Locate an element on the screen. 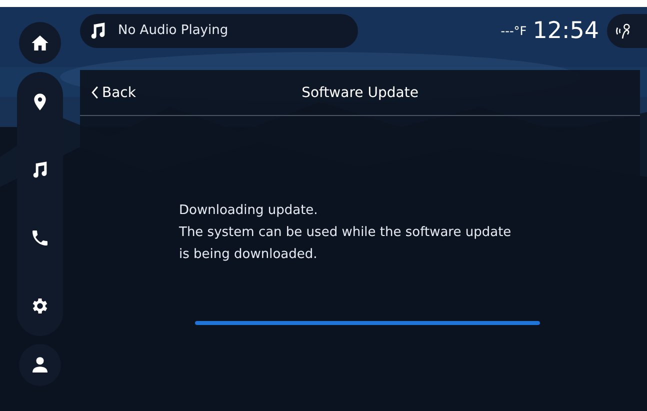 This screenshot has height=411, width=647. temperature: ---°F is located at coordinates (513, 31).